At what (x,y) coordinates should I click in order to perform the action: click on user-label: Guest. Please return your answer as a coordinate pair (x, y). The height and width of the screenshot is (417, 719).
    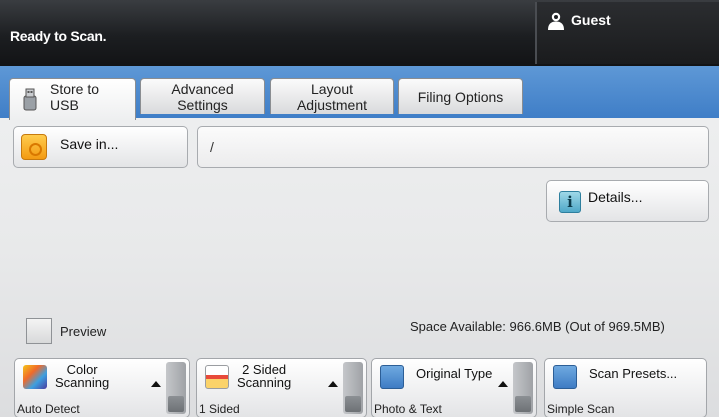
    Looking at the image, I should click on (591, 20).